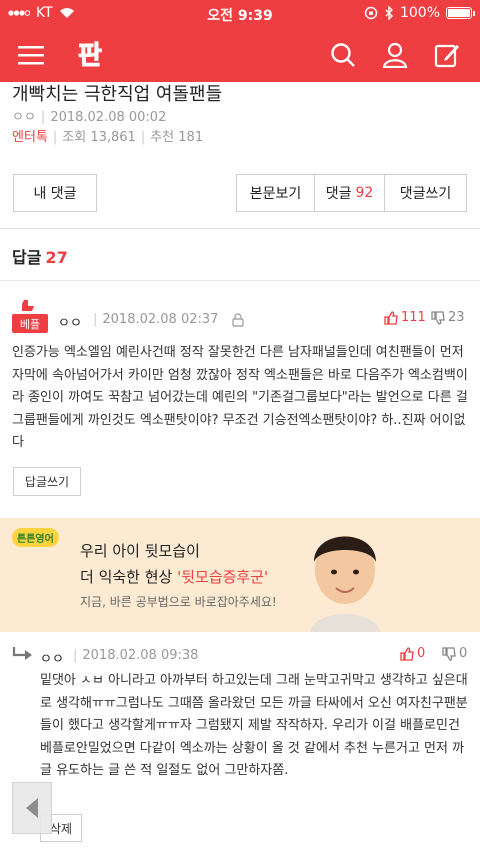 The image size is (480, 854). I want to click on back-arrow-icon, so click(32, 808).